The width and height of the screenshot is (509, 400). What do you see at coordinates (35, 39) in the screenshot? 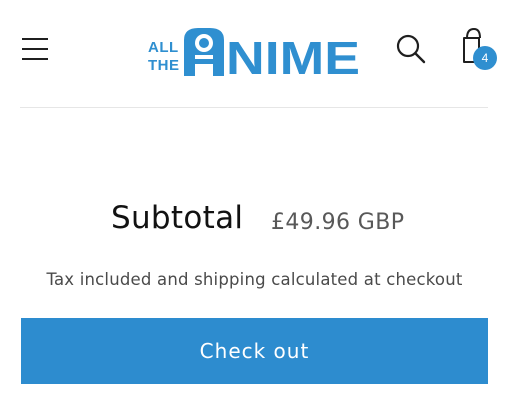
I see `hamburger-menu-icon` at bounding box center [35, 39].